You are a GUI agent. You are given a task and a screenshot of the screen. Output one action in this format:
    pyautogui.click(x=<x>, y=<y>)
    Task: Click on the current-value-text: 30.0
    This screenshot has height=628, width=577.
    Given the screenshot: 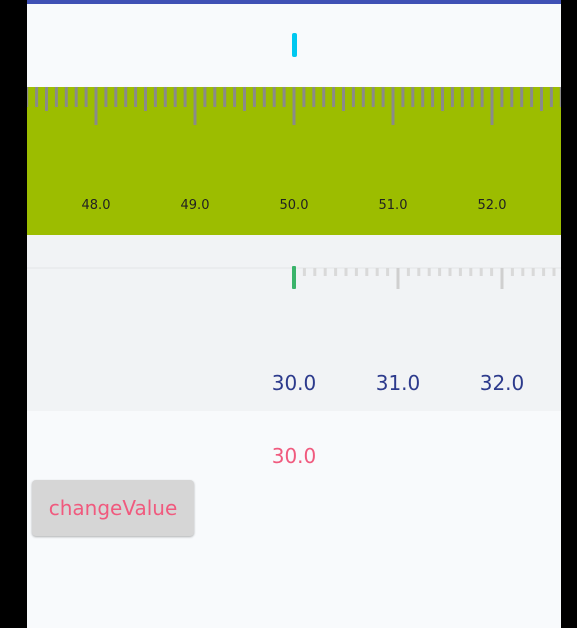 What is the action you would take?
    pyautogui.click(x=294, y=456)
    